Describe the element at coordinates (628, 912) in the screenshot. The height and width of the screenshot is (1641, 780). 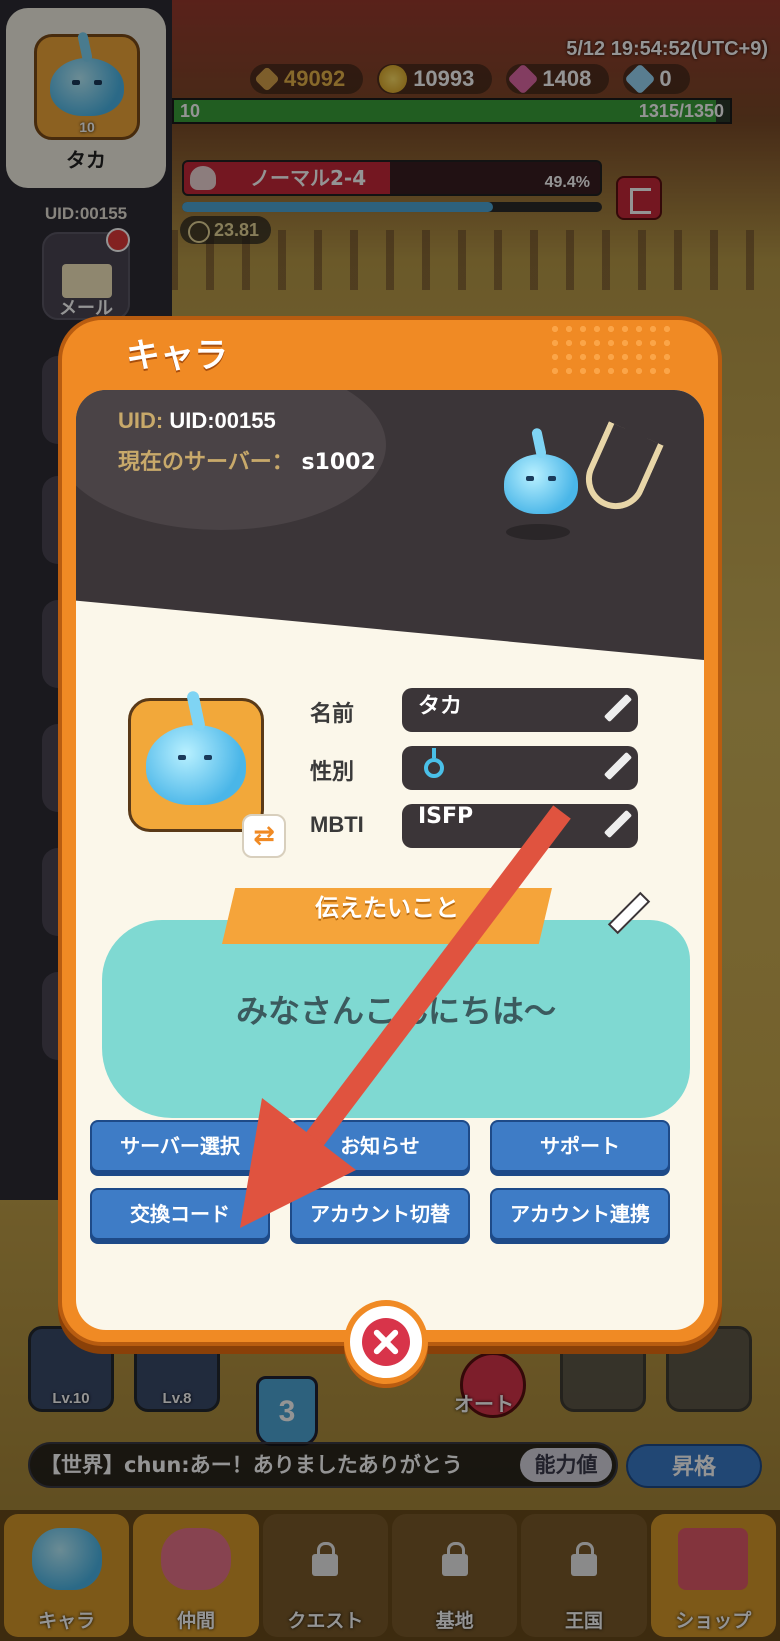
I see `edit-message-pencil-icon` at that location.